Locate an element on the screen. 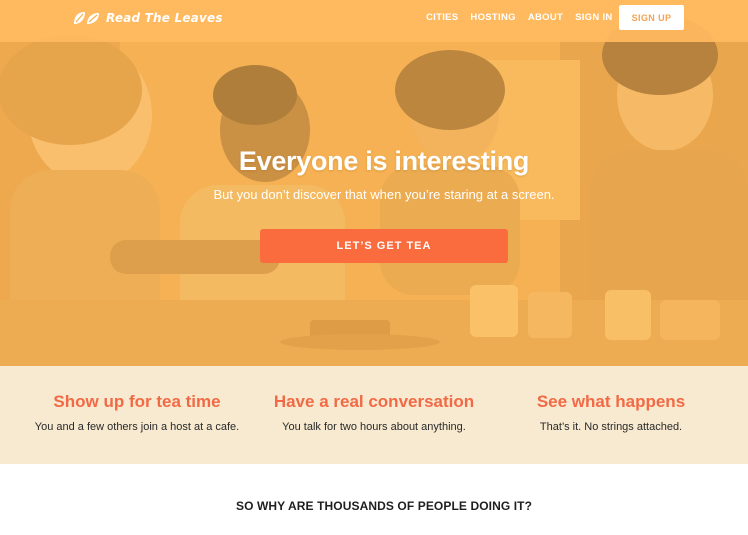 The image size is (748, 535). why-heading: SO WHY ARE THOUSANDS OF PEOPLE DOING IT? is located at coordinates (384, 506).